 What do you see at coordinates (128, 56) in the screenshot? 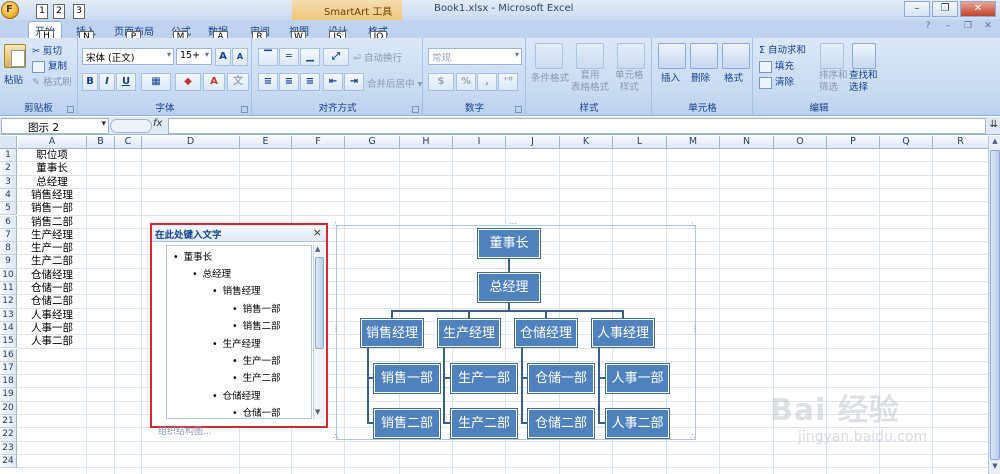
I see `font-name-select: 宋体 (正文)` at bounding box center [128, 56].